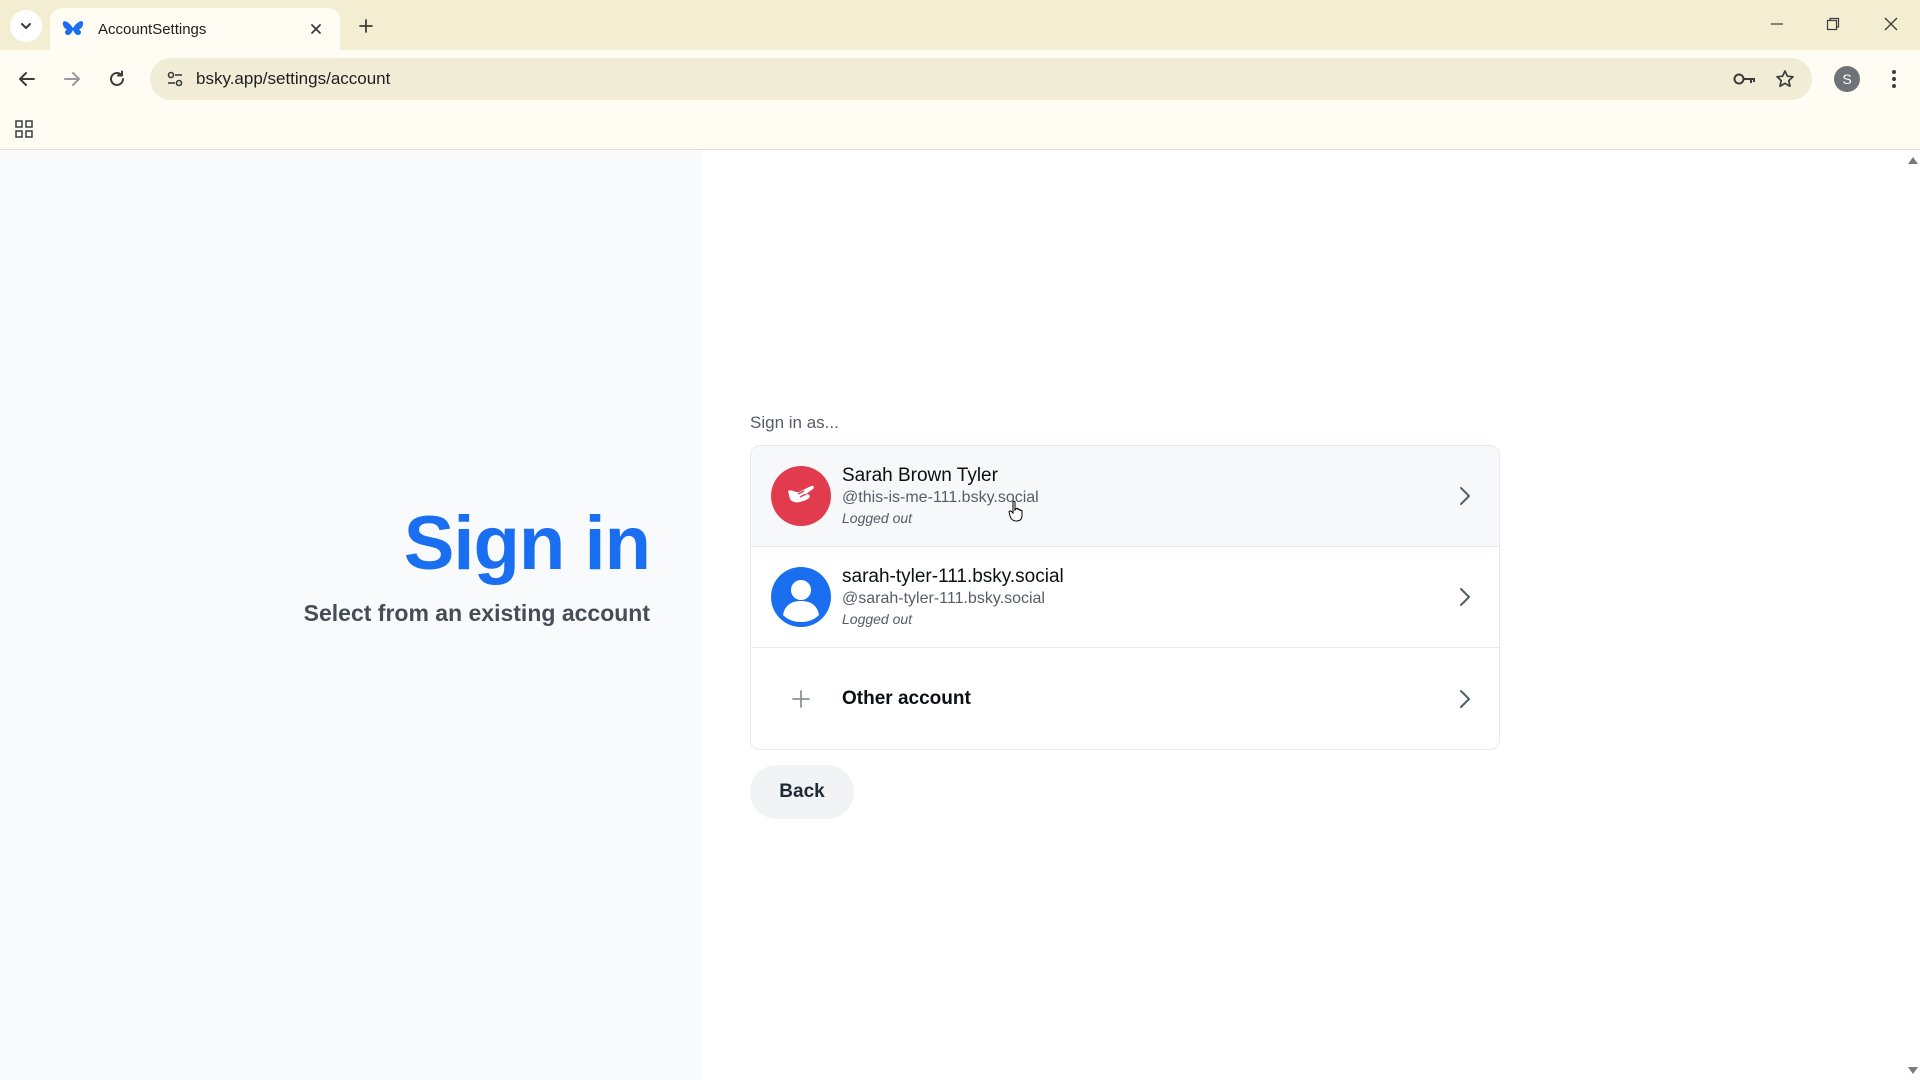 This screenshot has height=1080, width=1920. I want to click on scroll-down-arrow, so click(1913, 1070).